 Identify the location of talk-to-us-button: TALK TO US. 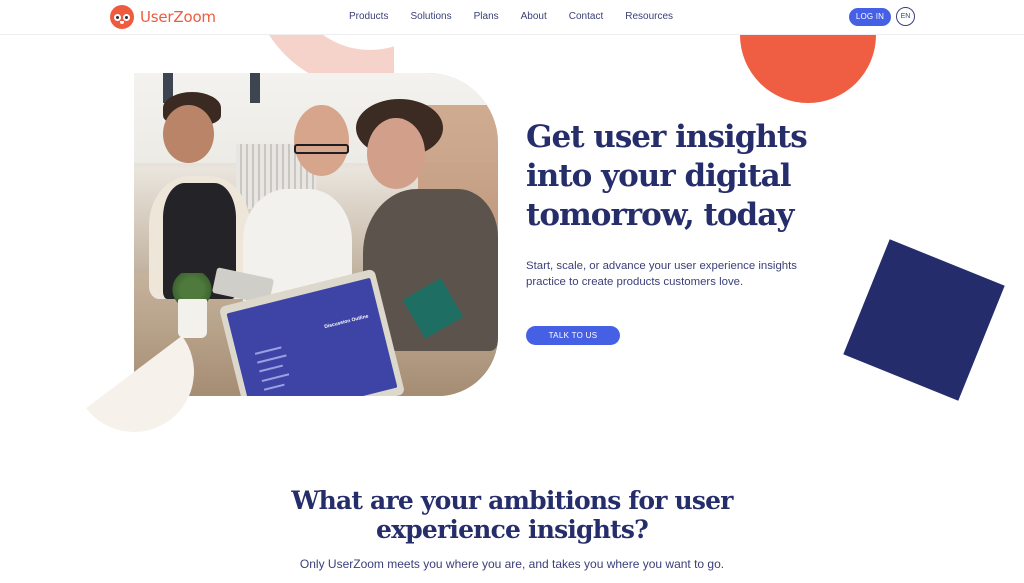
(573, 335).